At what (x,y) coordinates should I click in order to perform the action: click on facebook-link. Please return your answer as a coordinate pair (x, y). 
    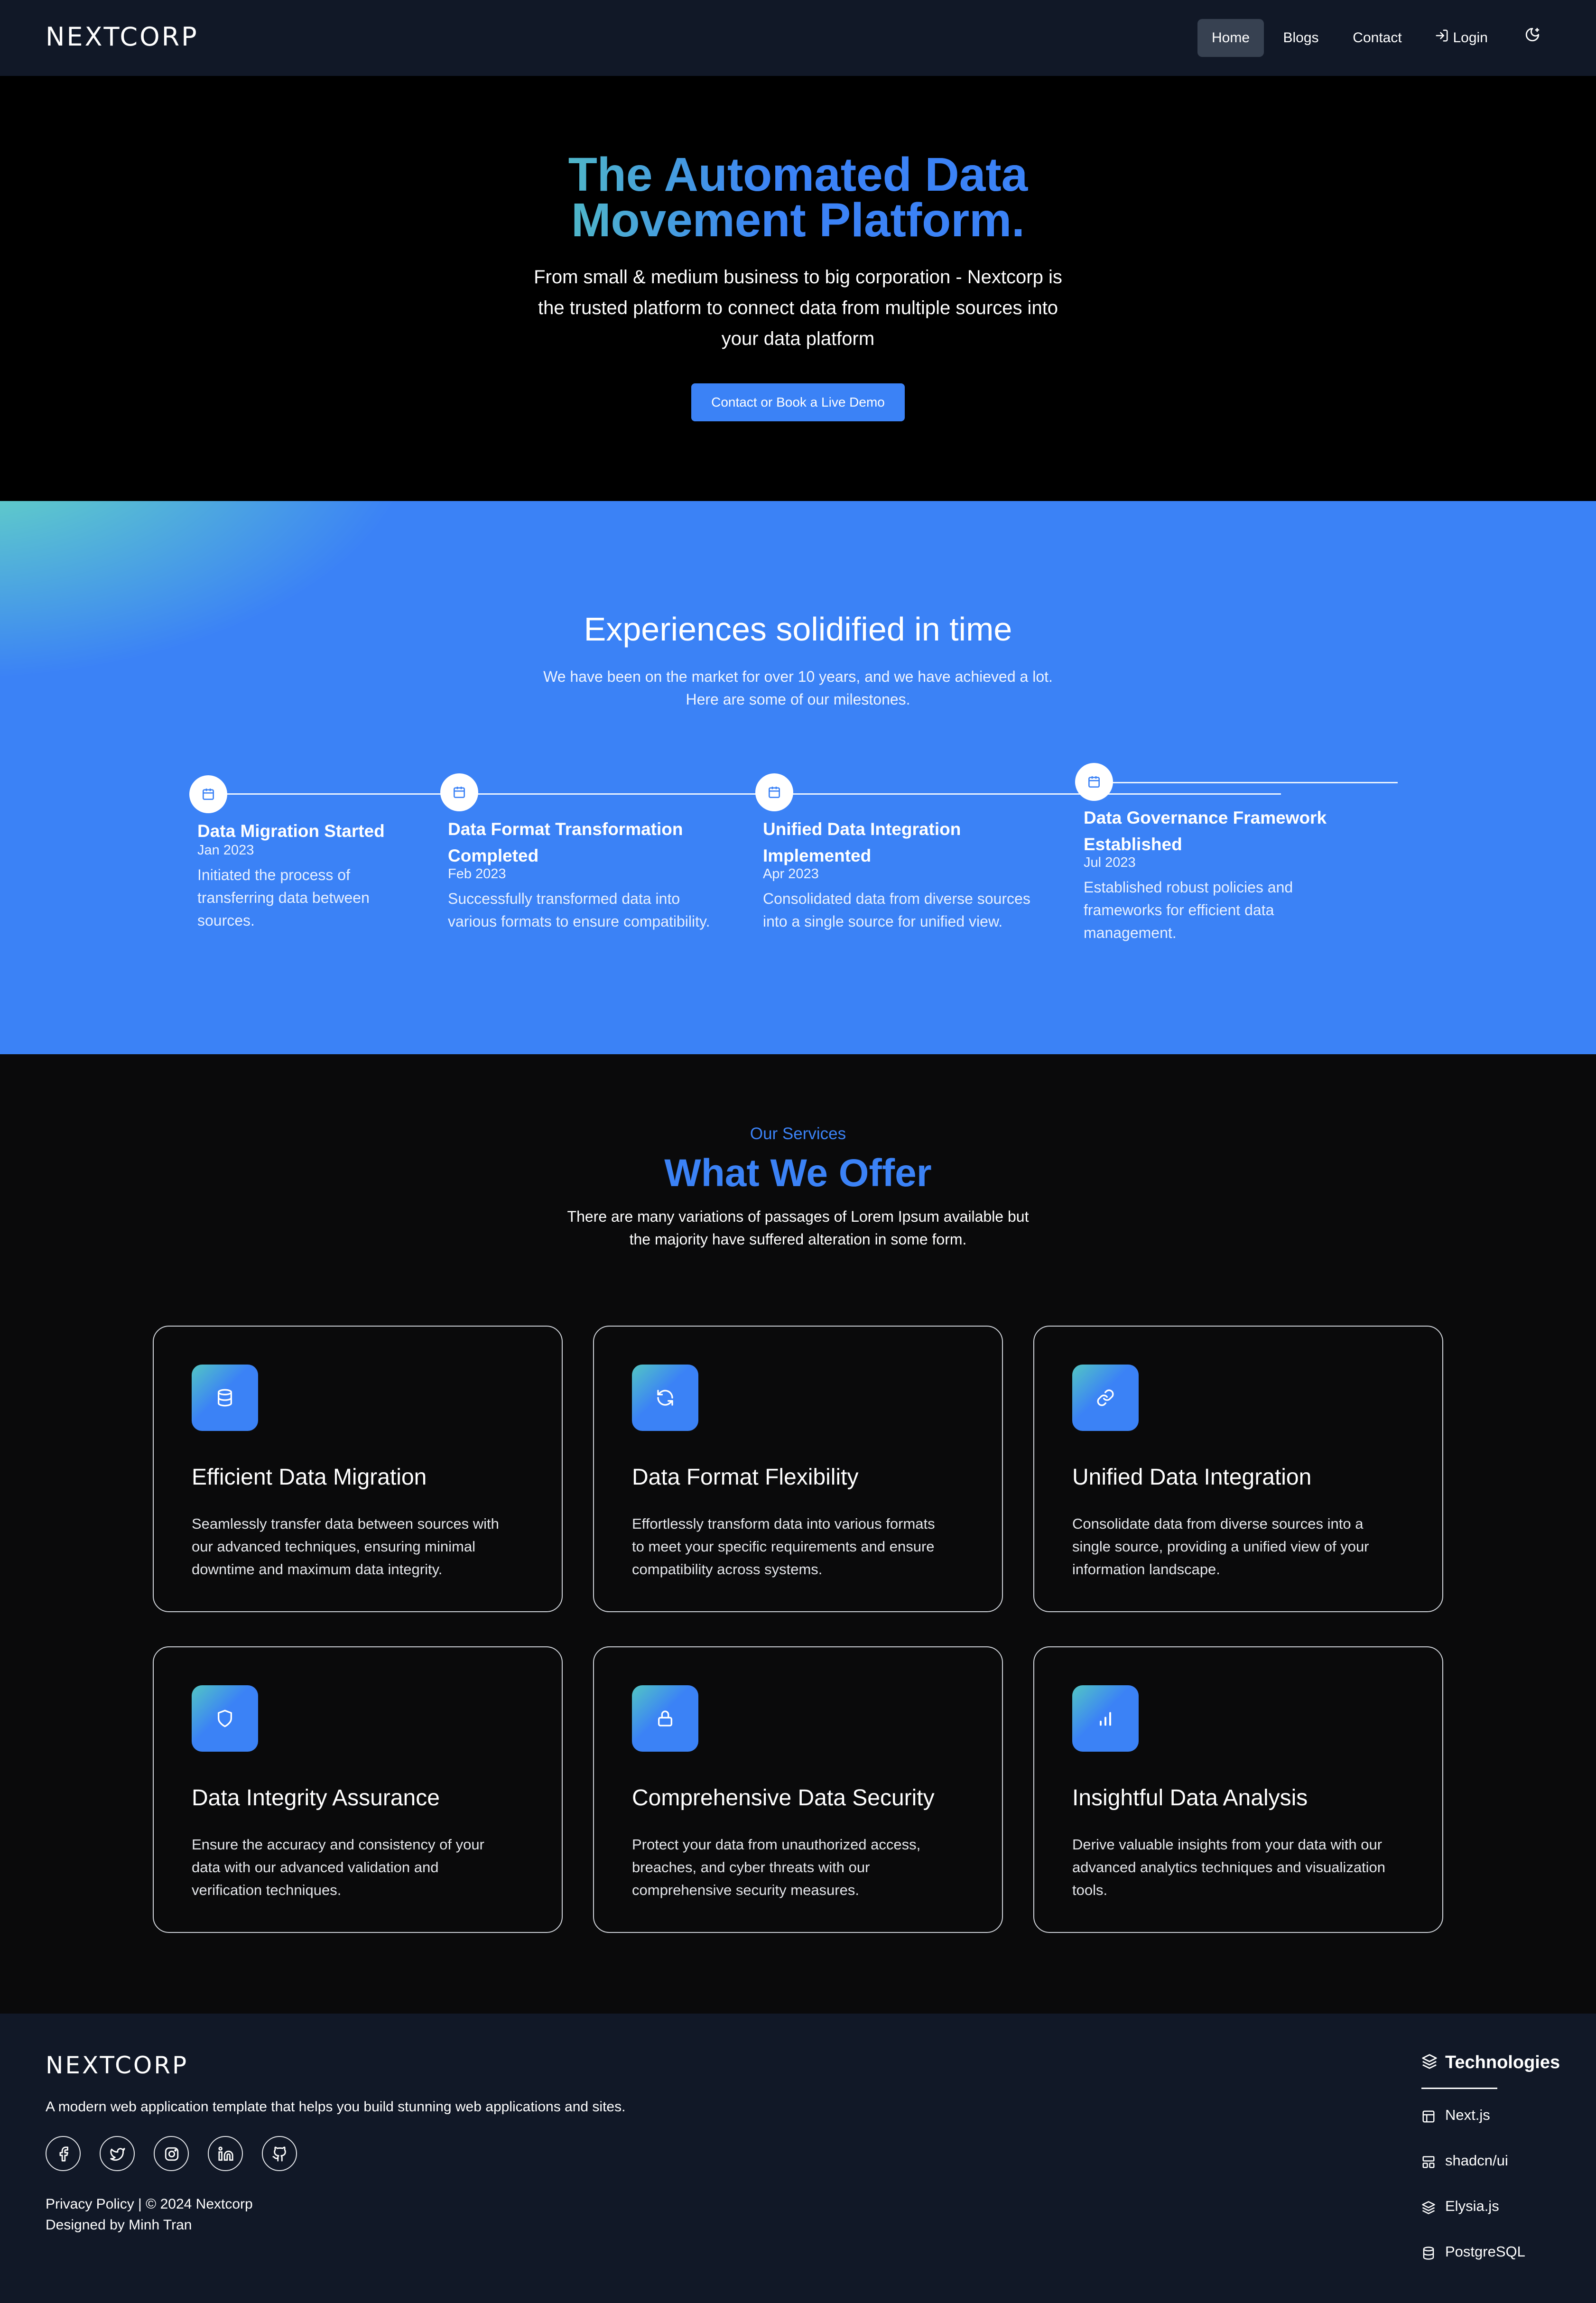
    Looking at the image, I should click on (63, 2153).